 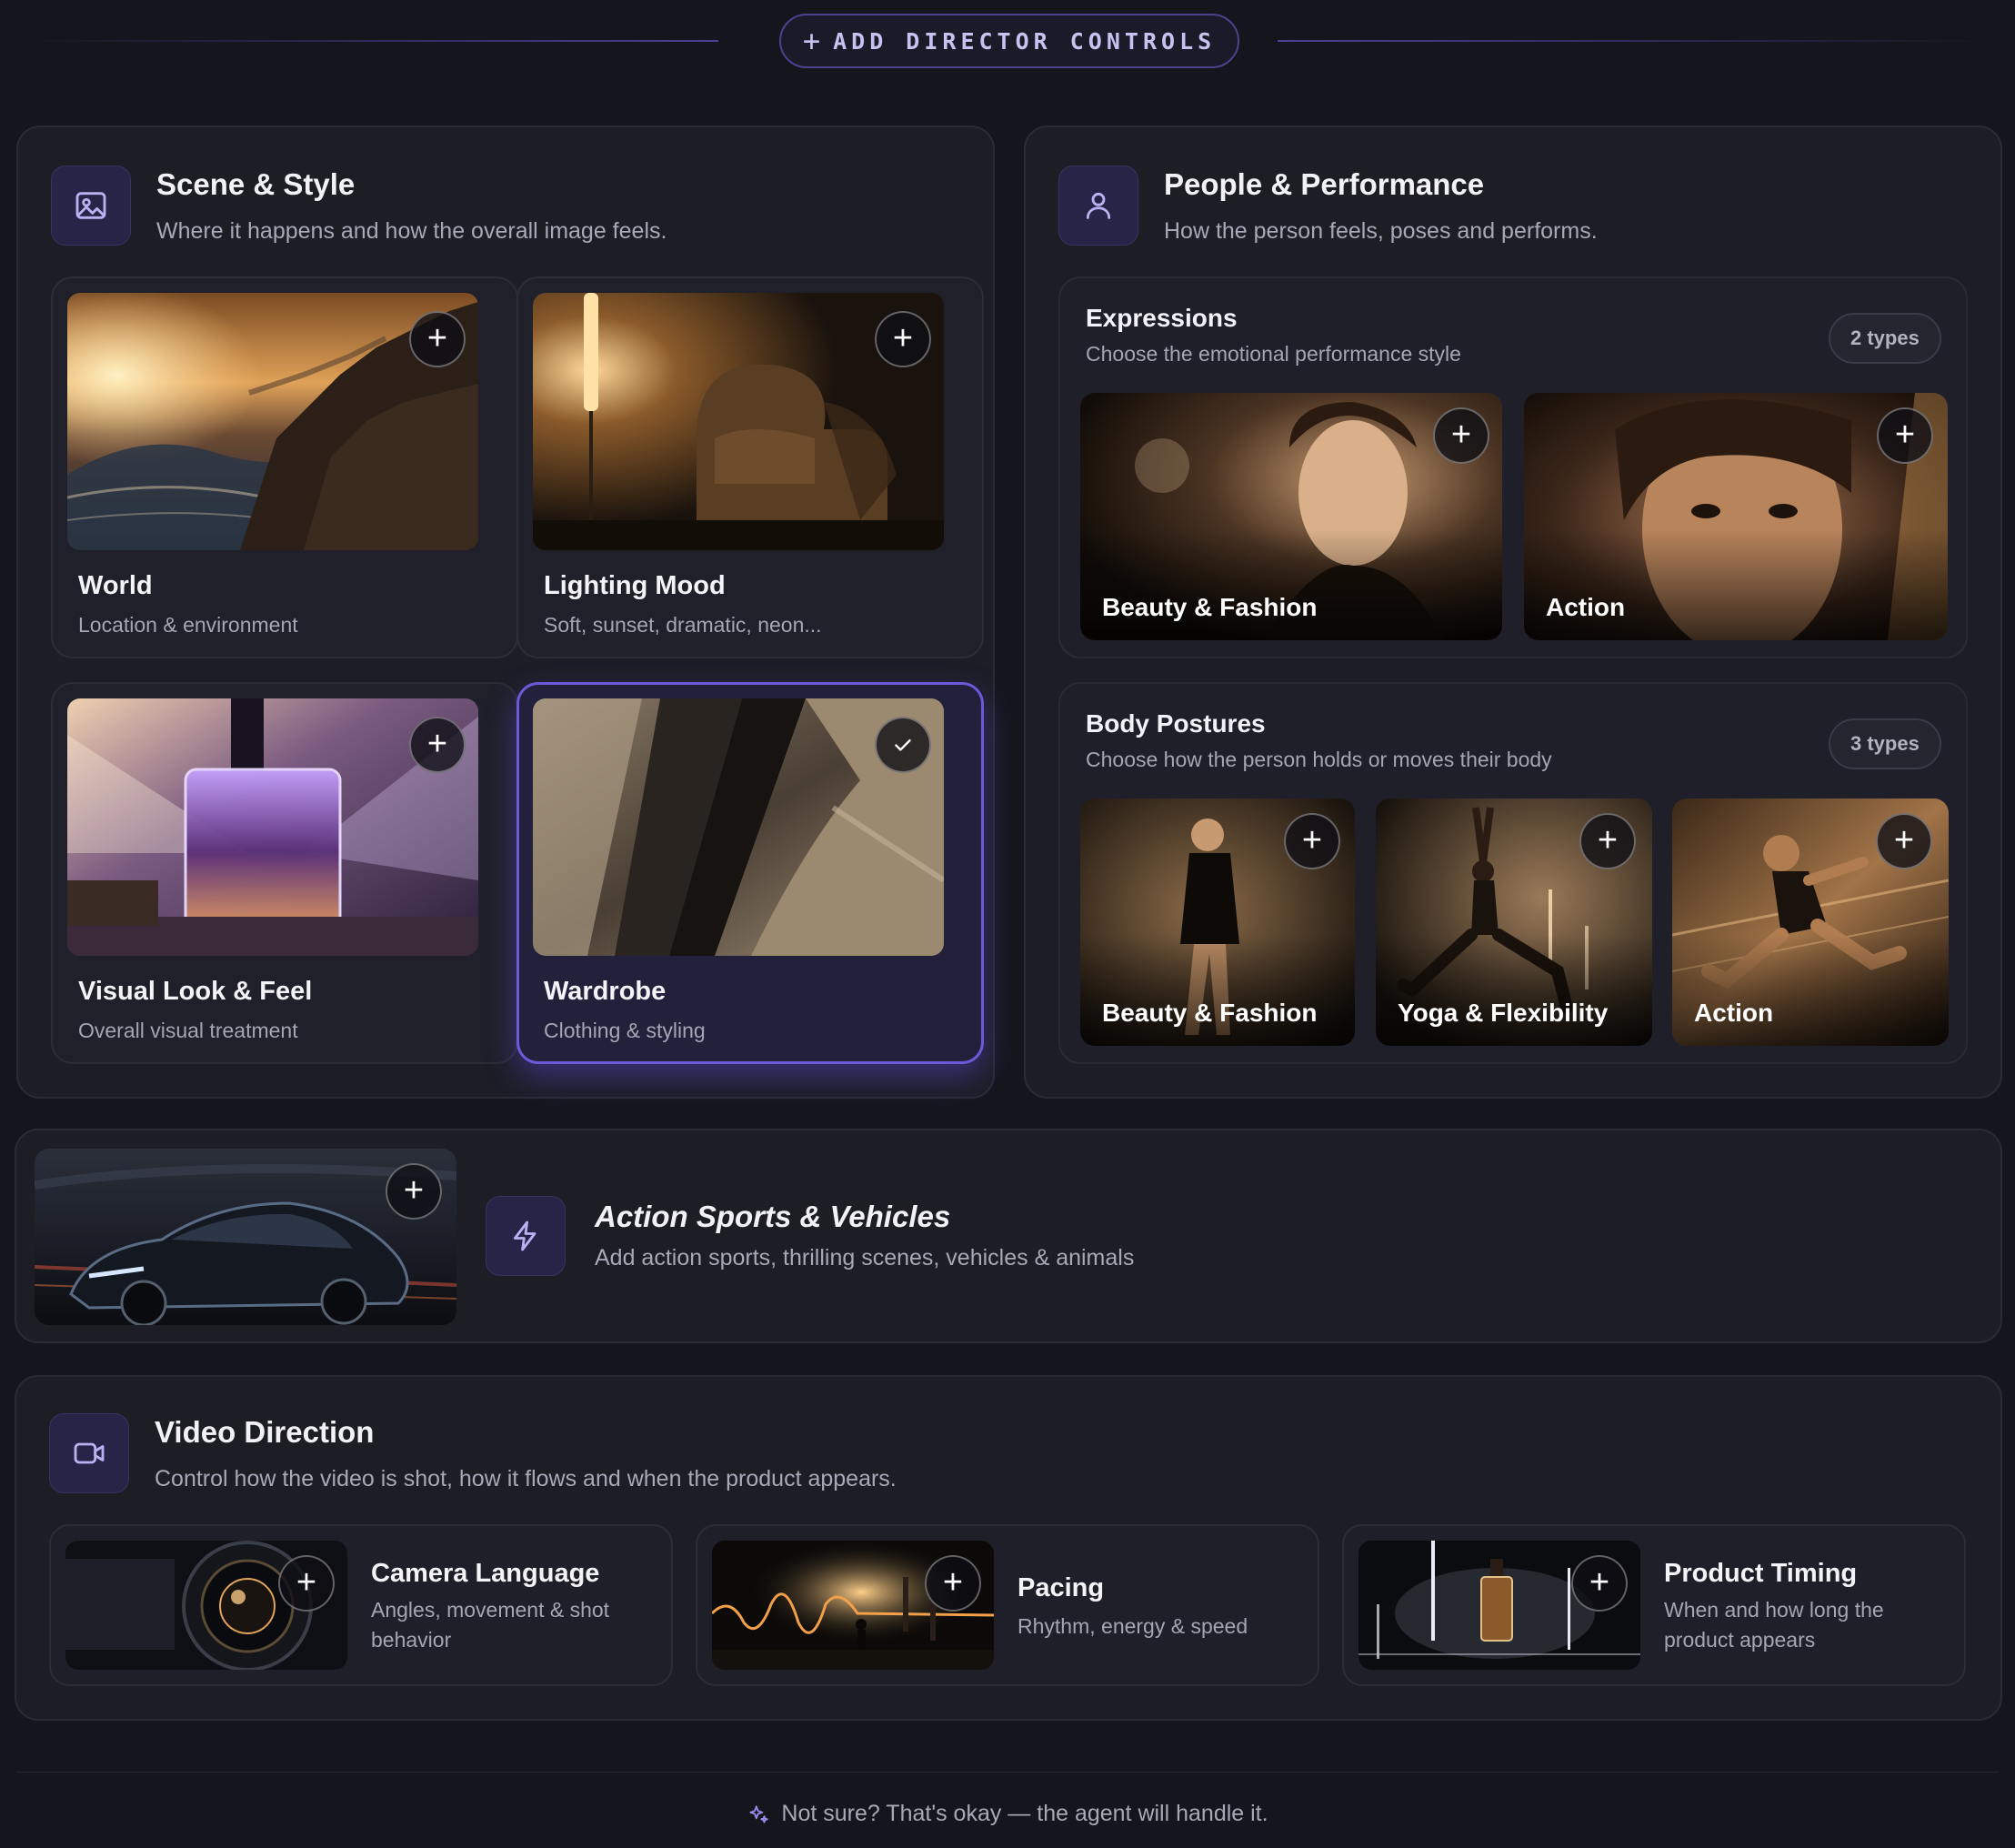 What do you see at coordinates (1608, 841) in the screenshot?
I see `posture-yoga-add-button: +` at bounding box center [1608, 841].